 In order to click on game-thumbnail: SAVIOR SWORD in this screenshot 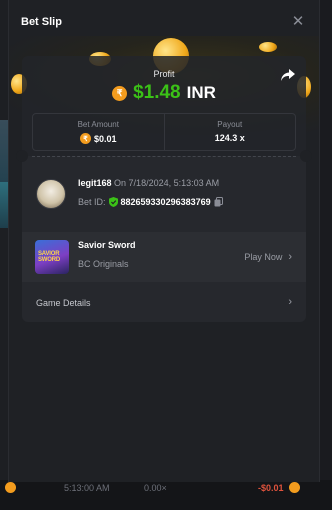, I will do `click(52, 257)`.